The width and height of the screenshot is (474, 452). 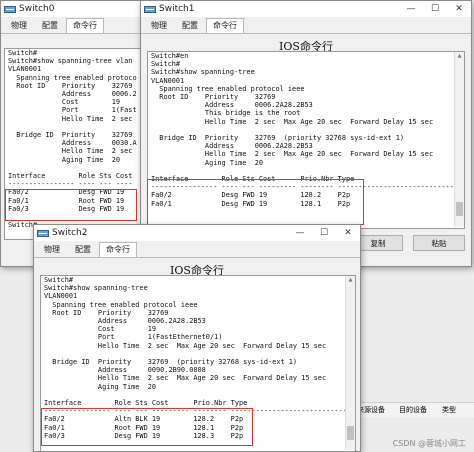 I want to click on switch0-tab-physical: 物理, so click(x=19, y=25).